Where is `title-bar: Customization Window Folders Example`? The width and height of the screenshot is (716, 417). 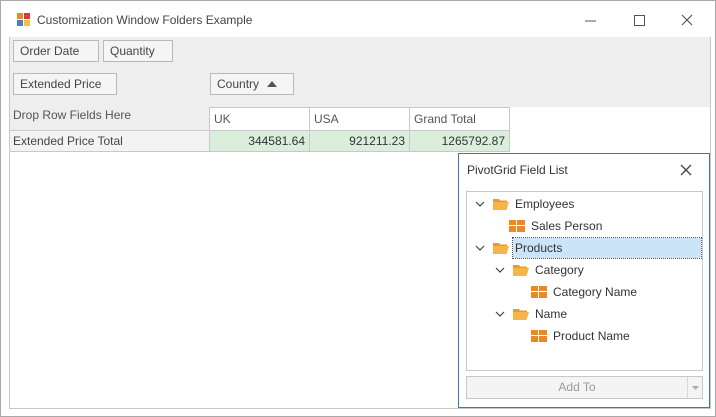 title-bar: Customization Window Folders Example is located at coordinates (358, 19).